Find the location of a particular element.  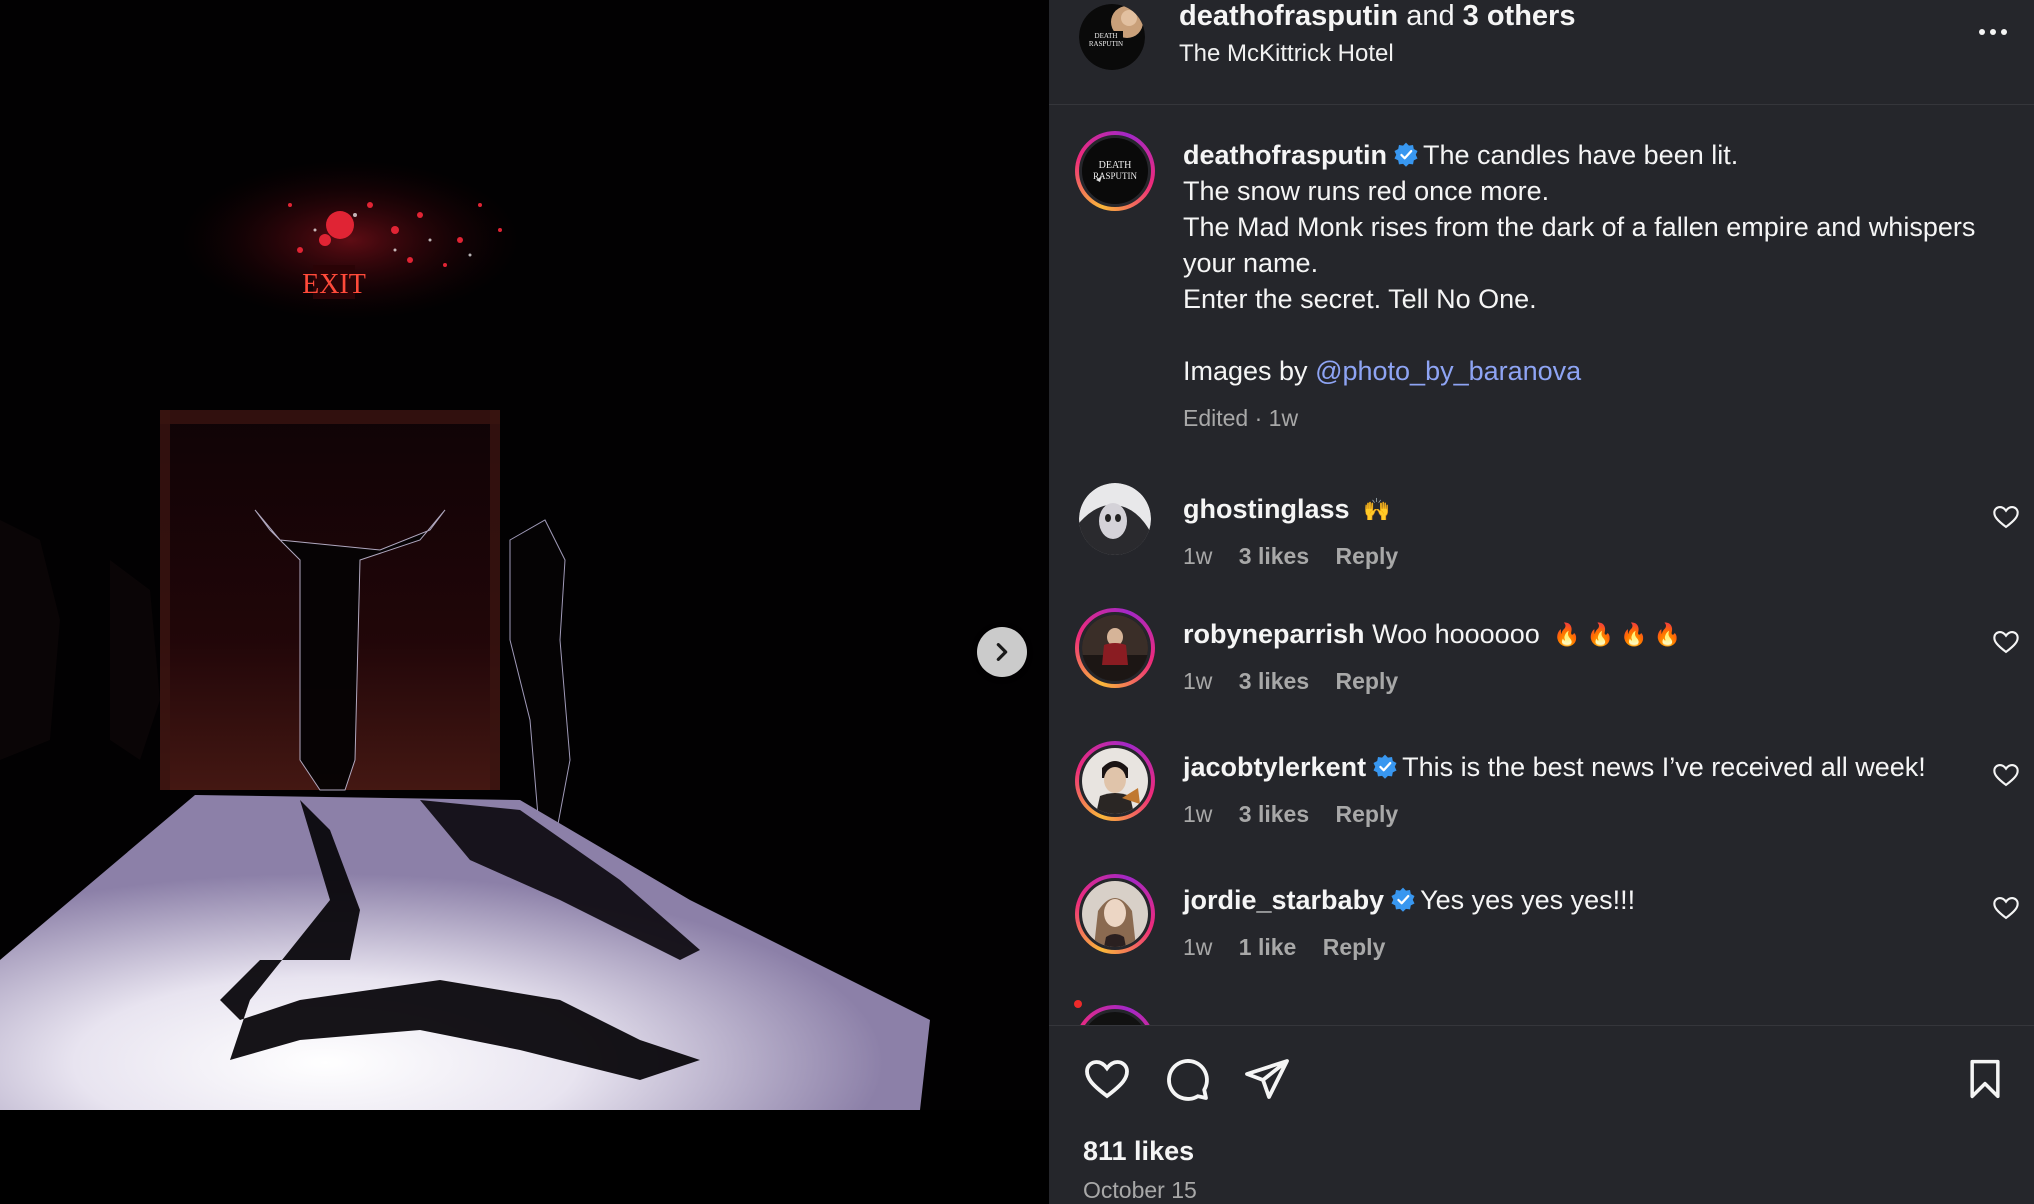

more-horizontal-icon is located at coordinates (1993, 32).